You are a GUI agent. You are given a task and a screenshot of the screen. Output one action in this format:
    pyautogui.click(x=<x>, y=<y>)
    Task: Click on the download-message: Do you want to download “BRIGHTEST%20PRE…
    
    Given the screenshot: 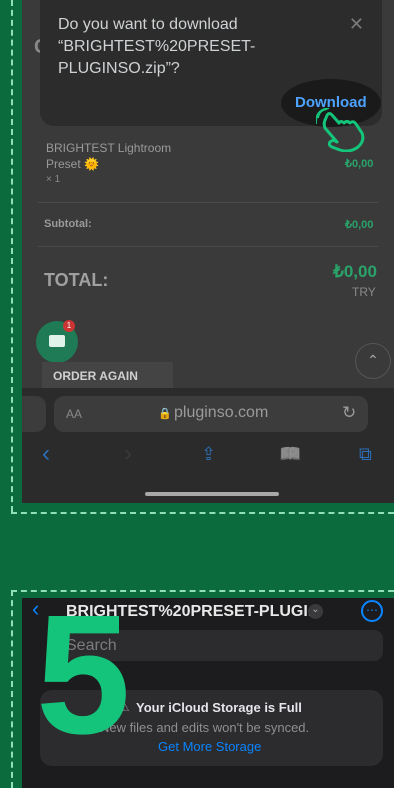 What is the action you would take?
    pyautogui.click(x=157, y=46)
    